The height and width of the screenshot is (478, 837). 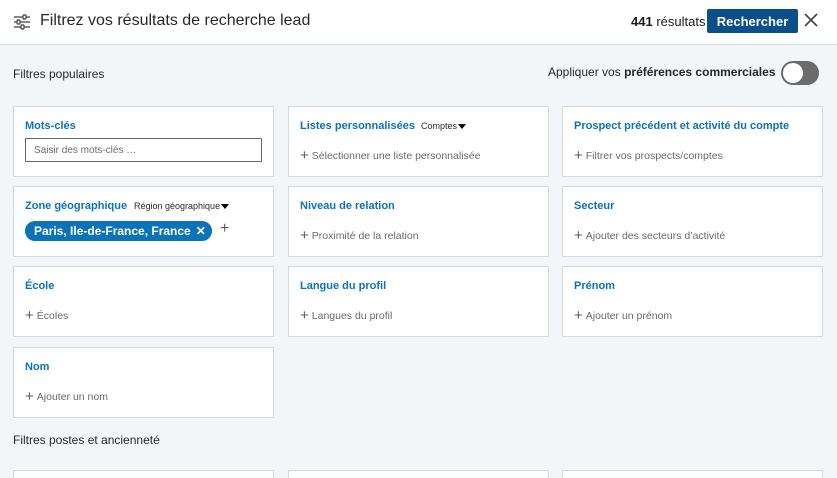 I want to click on geography-dropdown: Région géographique, so click(x=182, y=206).